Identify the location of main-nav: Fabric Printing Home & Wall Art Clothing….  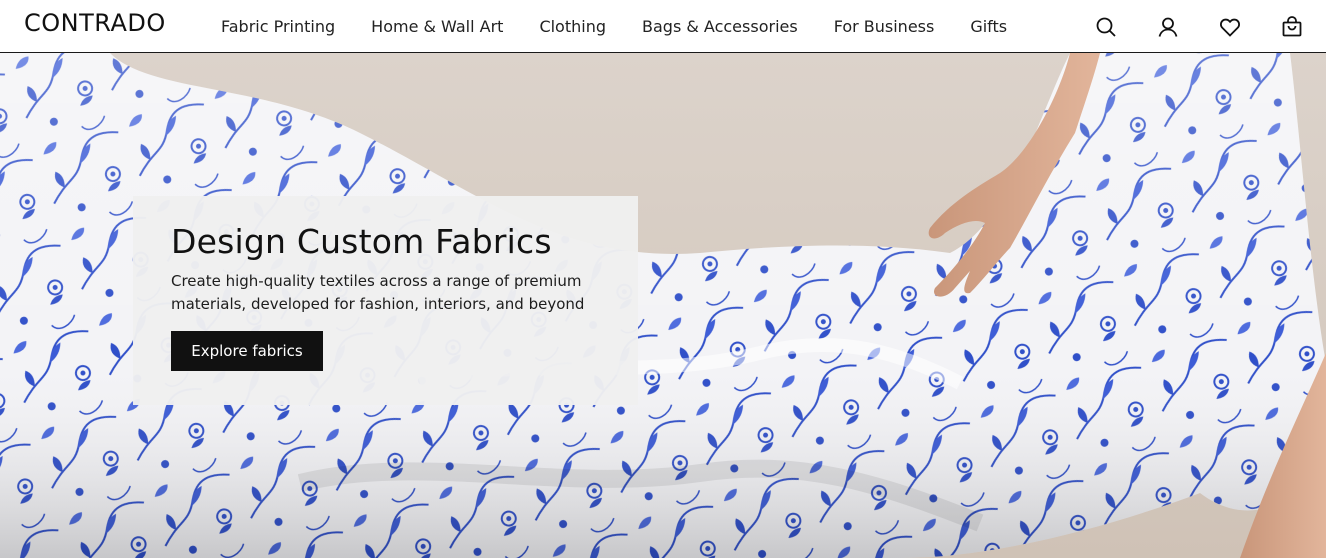
(632, 26).